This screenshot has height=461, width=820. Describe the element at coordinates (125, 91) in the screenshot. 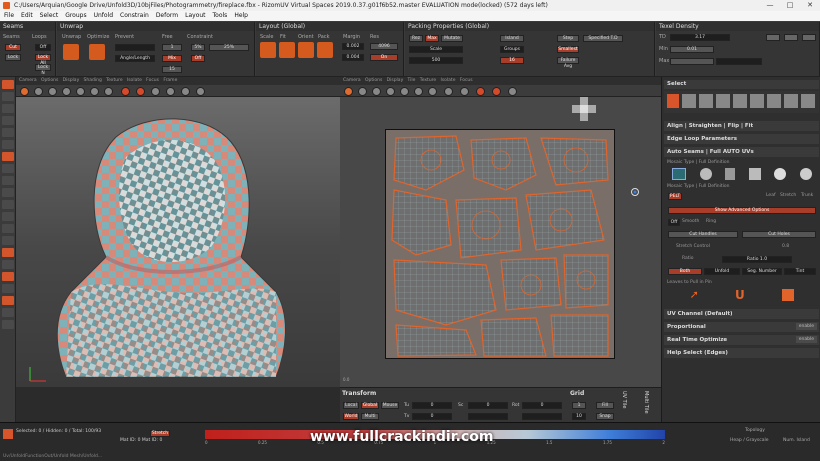

I see `vp3d-pin-icon` at that location.